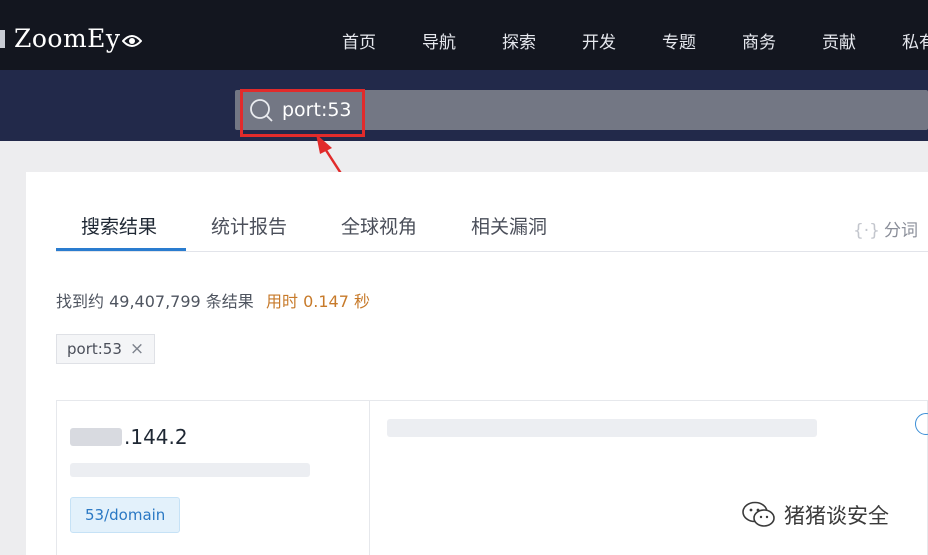 Image resolution: width=928 pixels, height=555 pixels. I want to click on tokenize-label: 分词, so click(901, 231).